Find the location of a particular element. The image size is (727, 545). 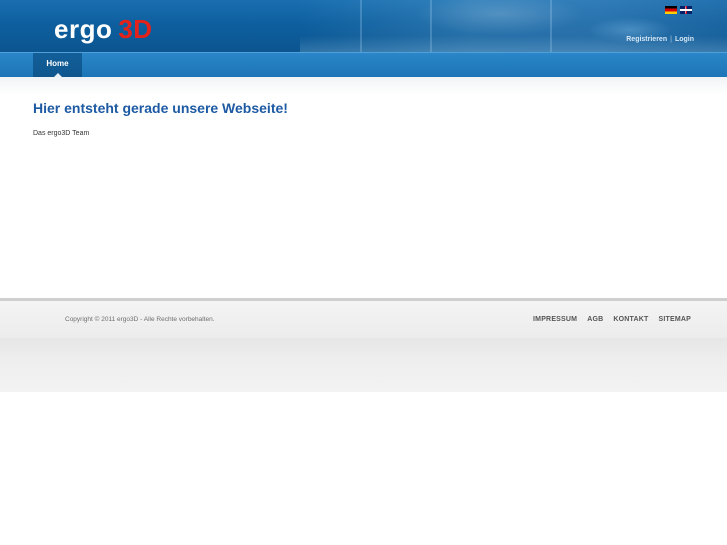

login-link: Login is located at coordinates (684, 39).